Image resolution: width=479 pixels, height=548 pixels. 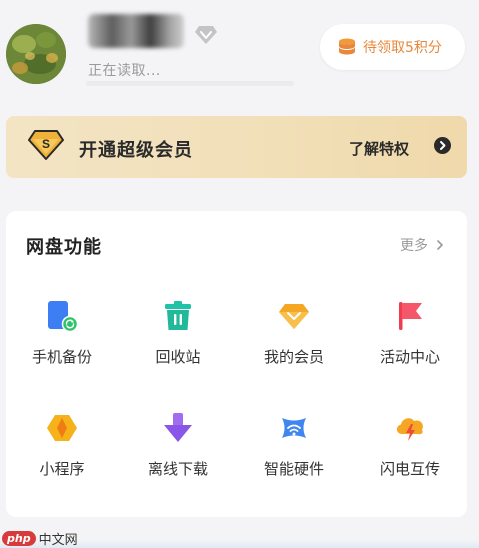 What do you see at coordinates (62, 447) in the screenshot?
I see `feature-mini-program: 小程序` at bounding box center [62, 447].